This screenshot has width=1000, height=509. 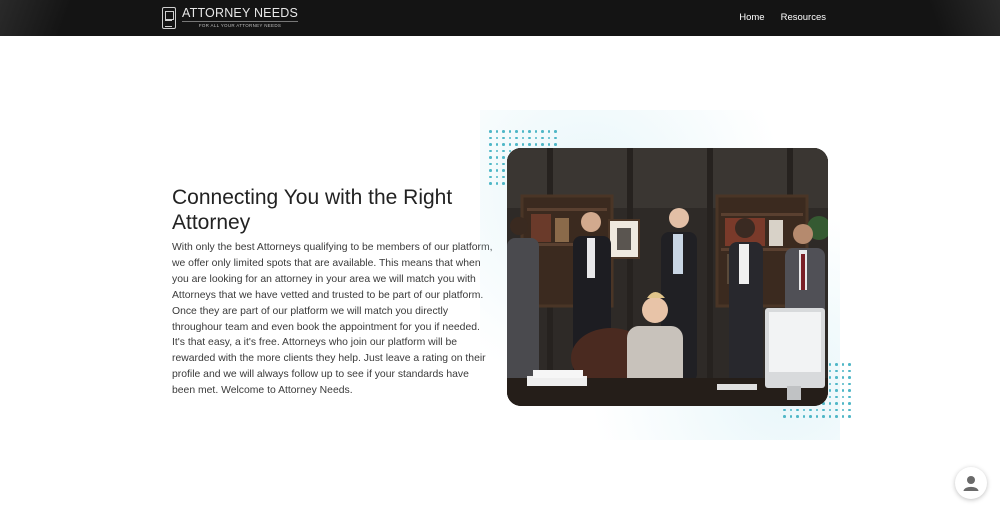 What do you see at coordinates (312, 210) in the screenshot?
I see `section-heading: Connecting You with the Right Attorney` at bounding box center [312, 210].